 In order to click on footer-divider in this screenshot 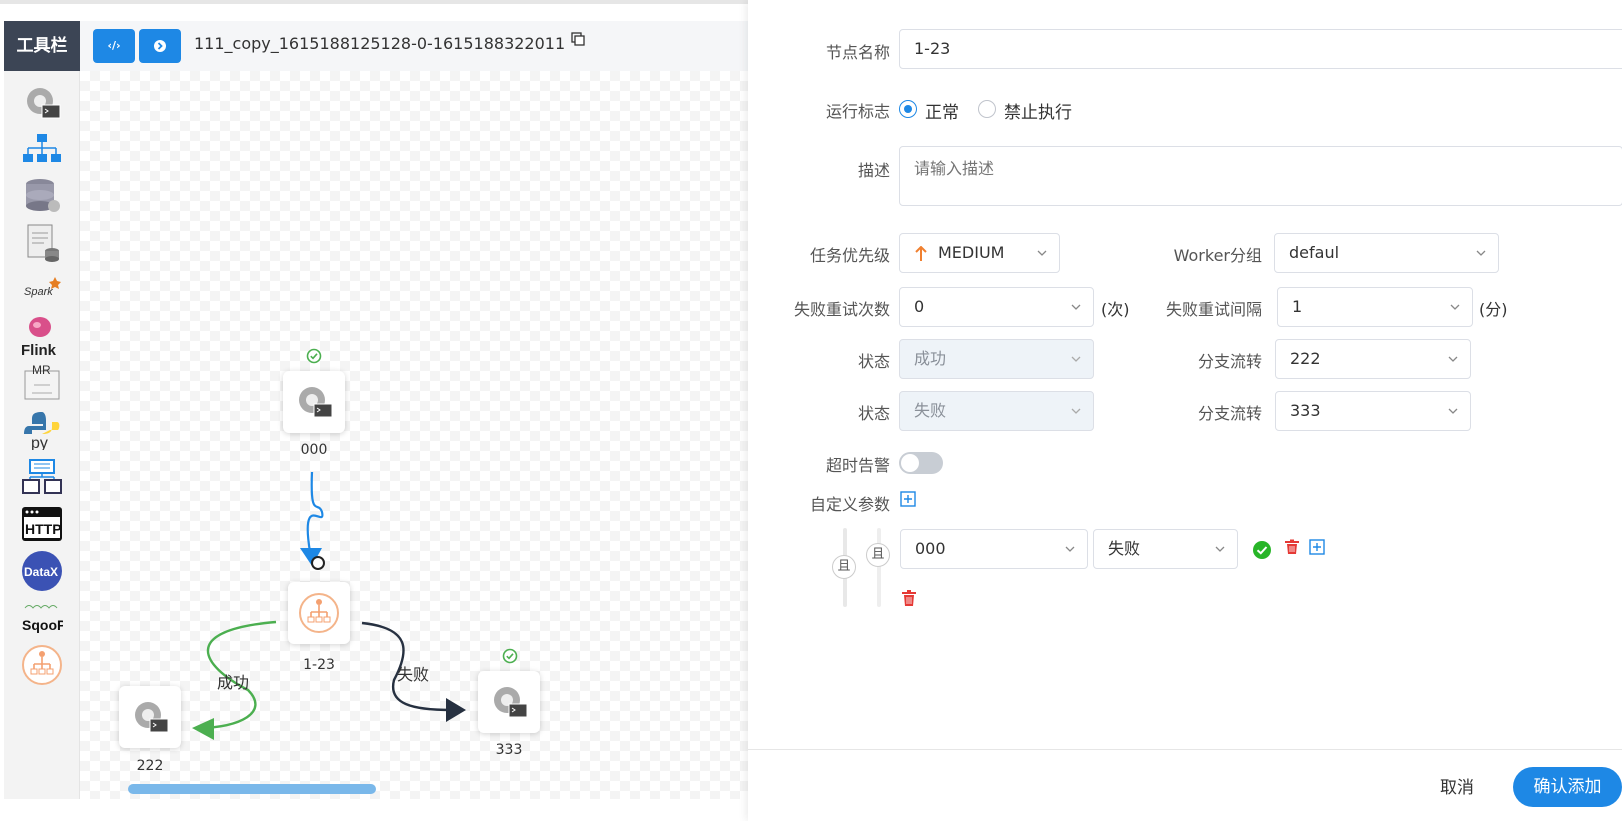, I will do `click(1185, 749)`.